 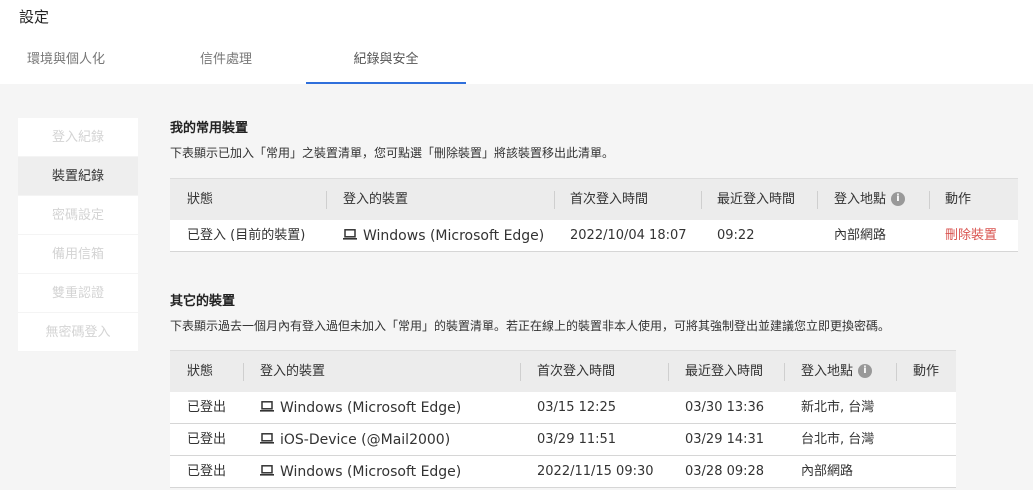 I want to click on tab-mail-handling: 信件處理, so click(x=226, y=62).